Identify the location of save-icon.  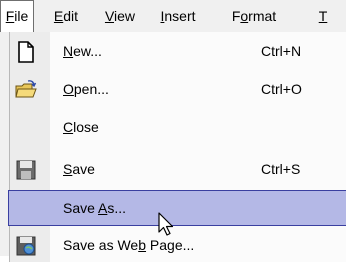
(26, 170).